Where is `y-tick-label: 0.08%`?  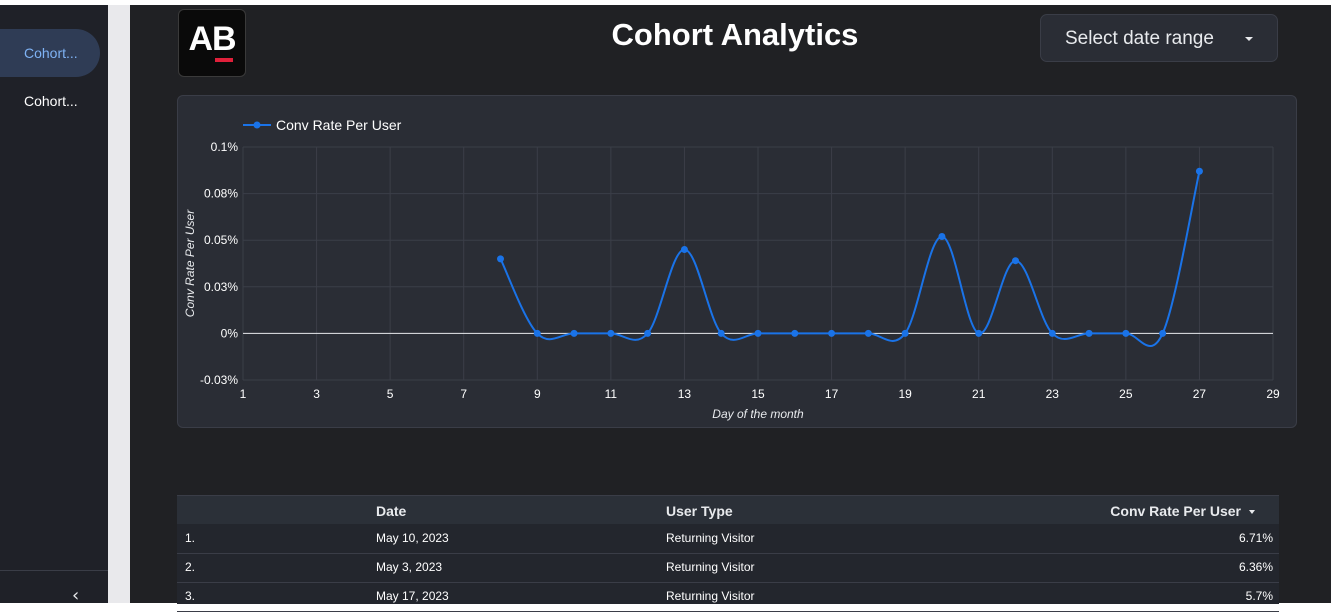
y-tick-label: 0.08% is located at coordinates (221, 194).